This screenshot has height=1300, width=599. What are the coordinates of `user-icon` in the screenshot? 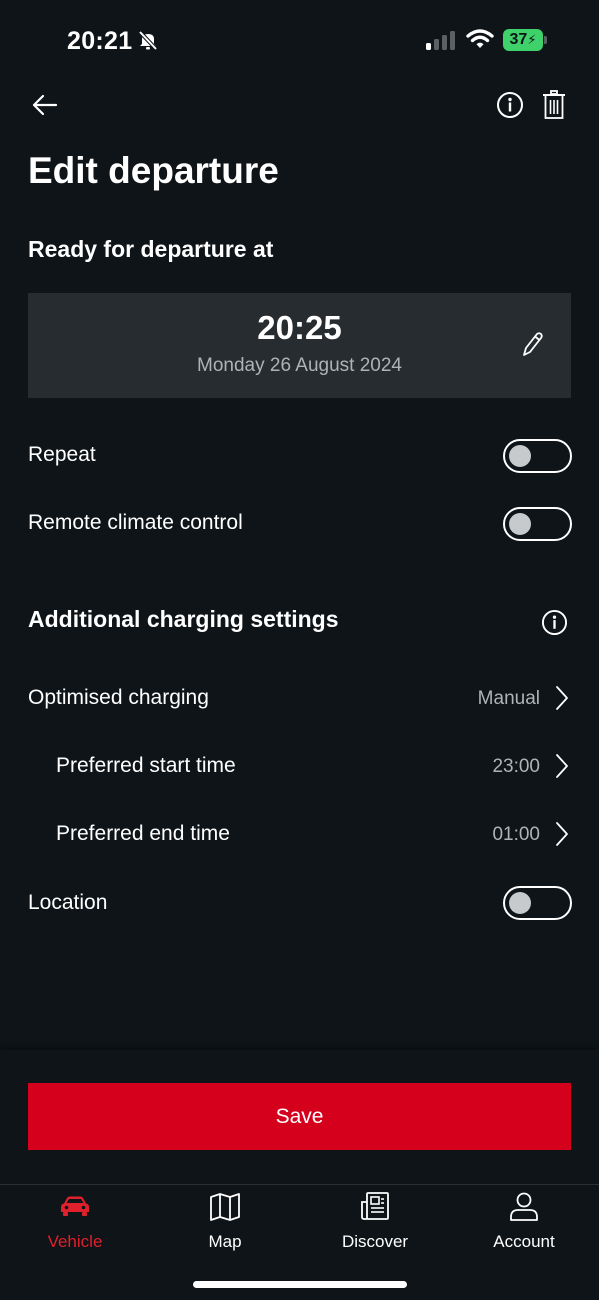 It's located at (524, 1206).